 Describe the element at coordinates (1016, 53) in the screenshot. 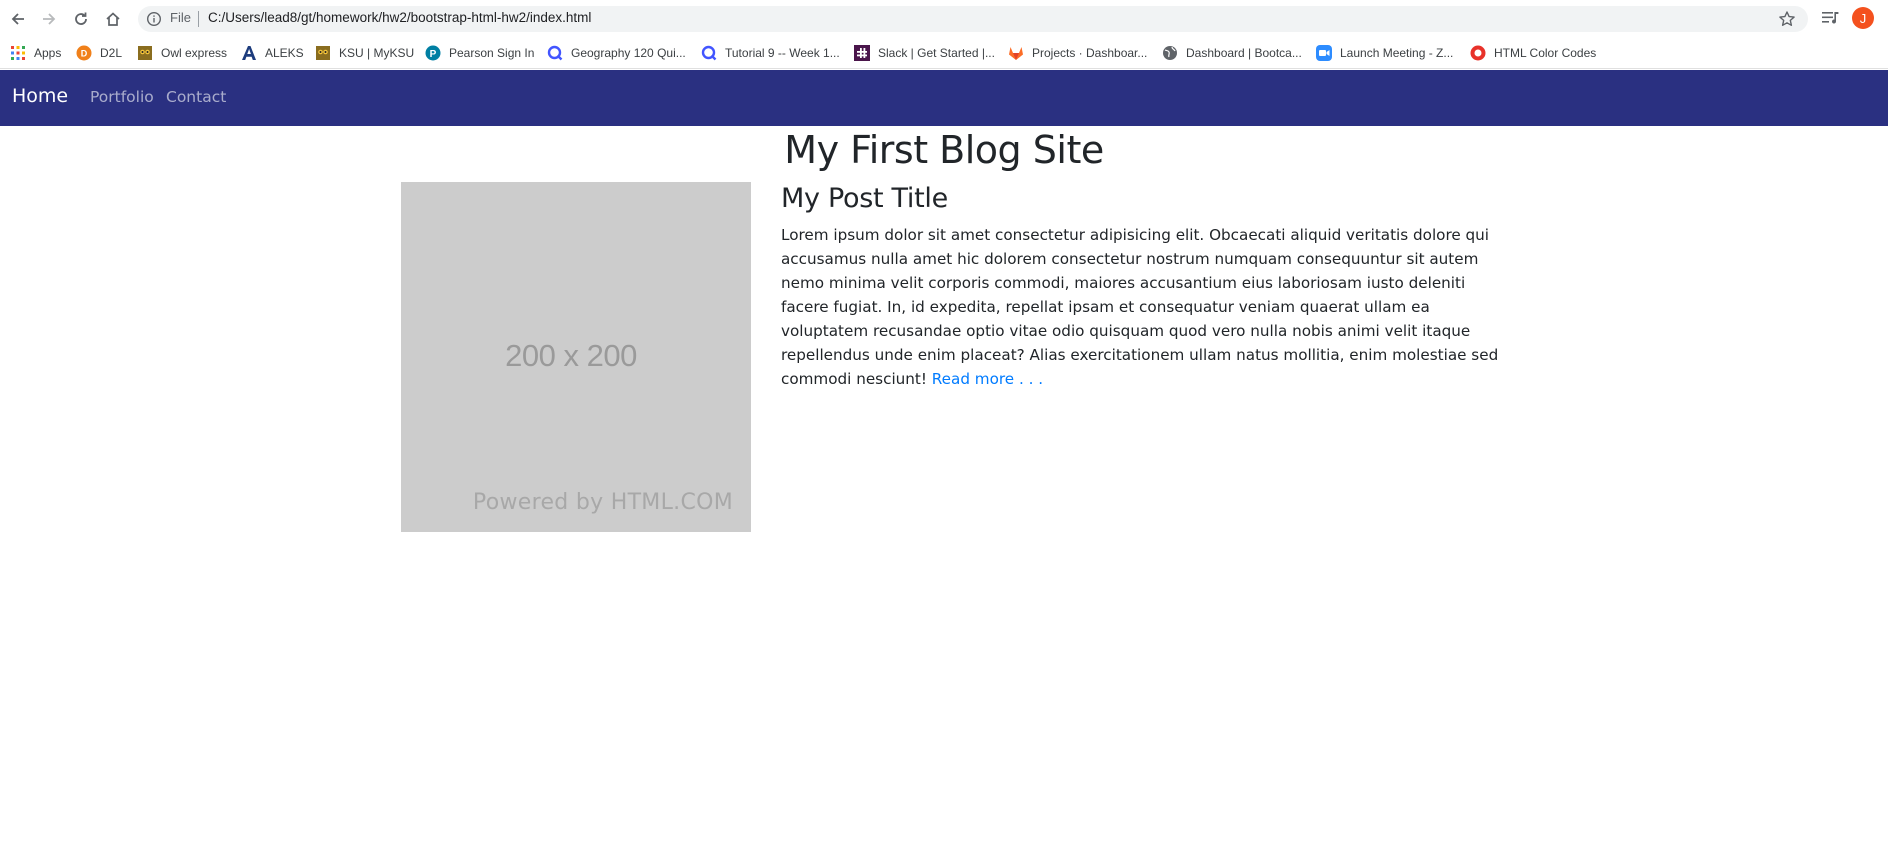

I see `gitlab-icon` at that location.